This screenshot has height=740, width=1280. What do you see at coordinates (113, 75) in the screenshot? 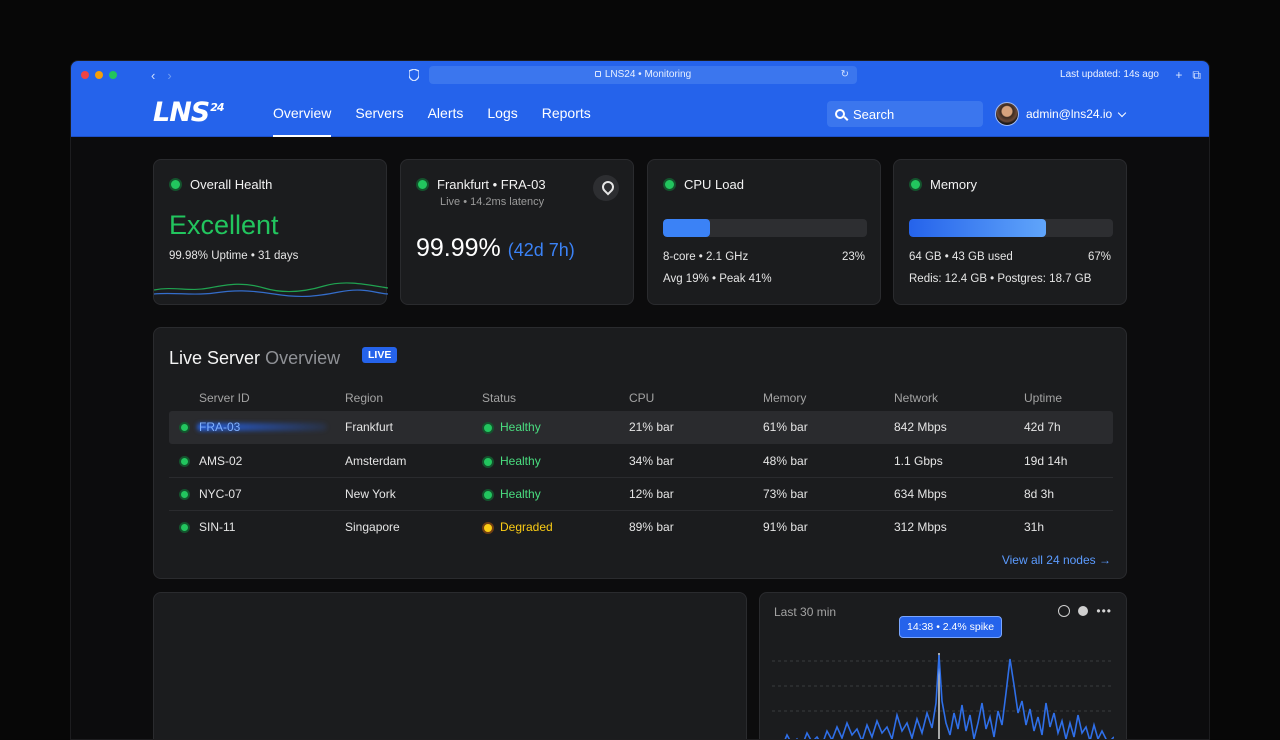
I see `maximize-window-button` at bounding box center [113, 75].